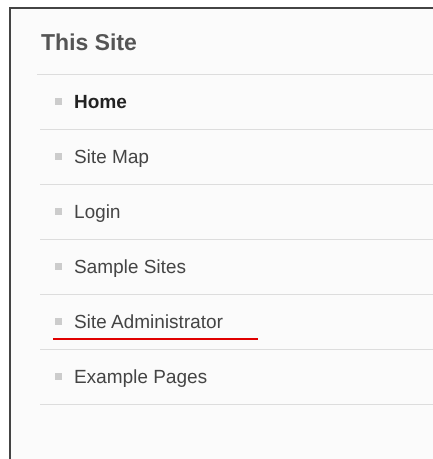 This screenshot has width=433, height=459. Describe the element at coordinates (111, 158) in the screenshot. I see `nav-link: Site Map` at that location.